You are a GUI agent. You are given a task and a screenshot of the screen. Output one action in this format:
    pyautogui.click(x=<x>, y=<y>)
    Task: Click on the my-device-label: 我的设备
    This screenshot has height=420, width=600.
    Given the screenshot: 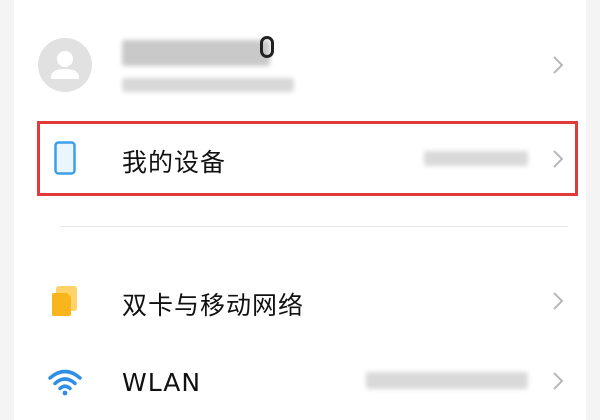 What is the action you would take?
    pyautogui.click(x=174, y=162)
    